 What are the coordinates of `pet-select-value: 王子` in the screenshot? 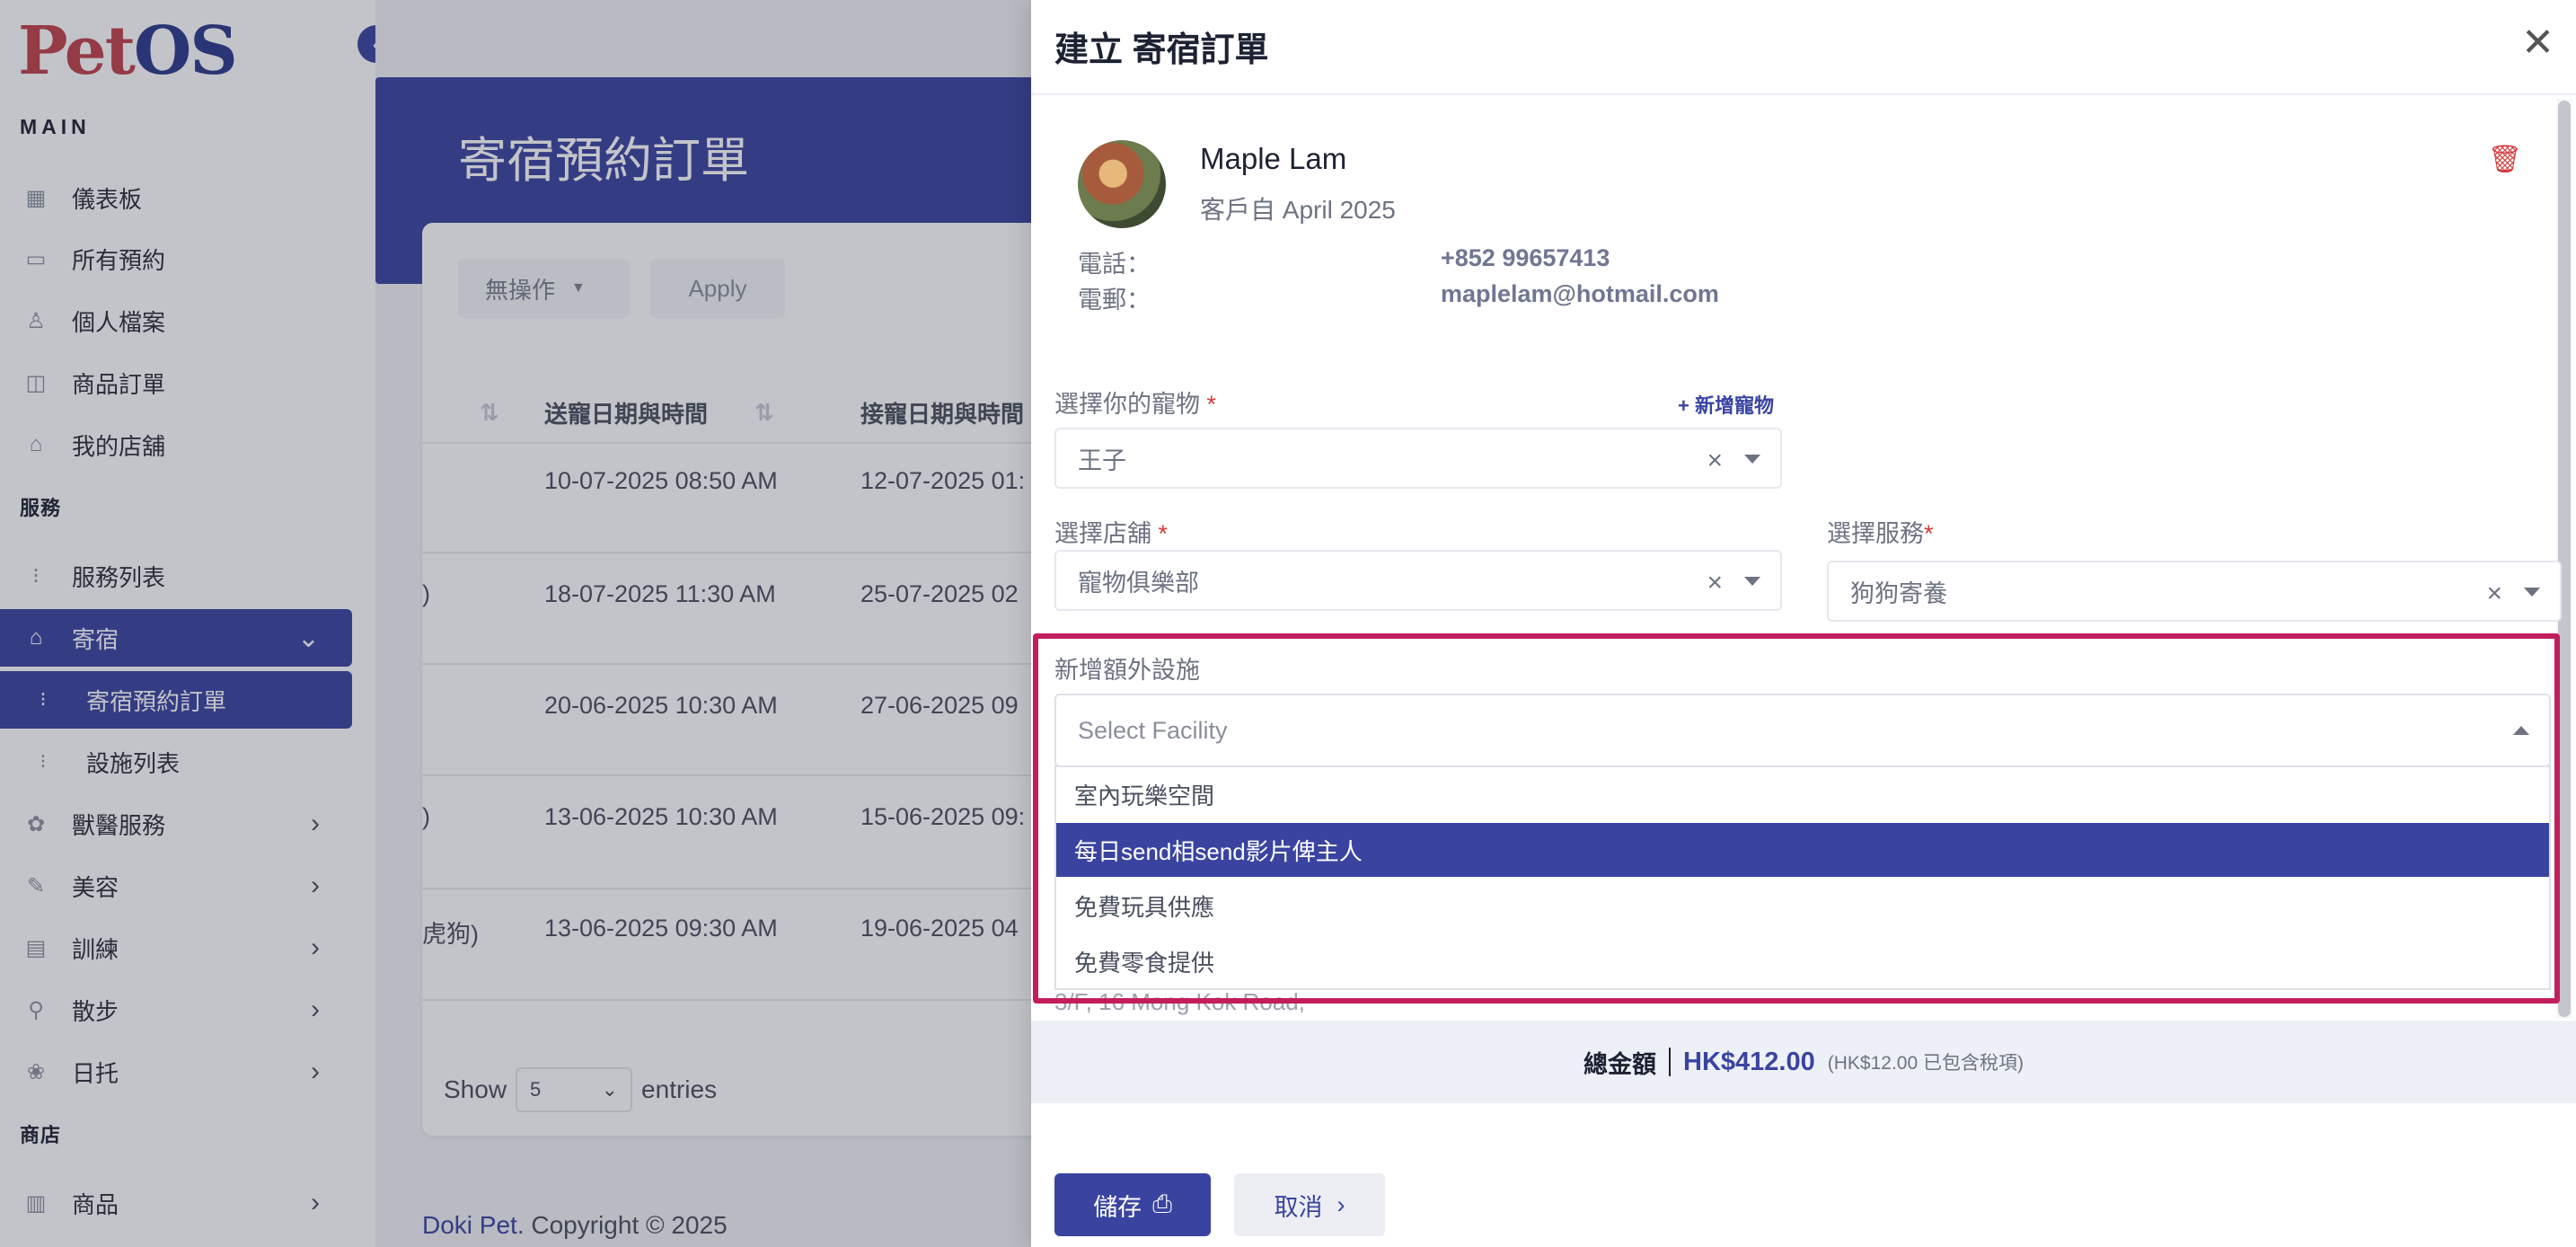 It's located at (1102, 460).